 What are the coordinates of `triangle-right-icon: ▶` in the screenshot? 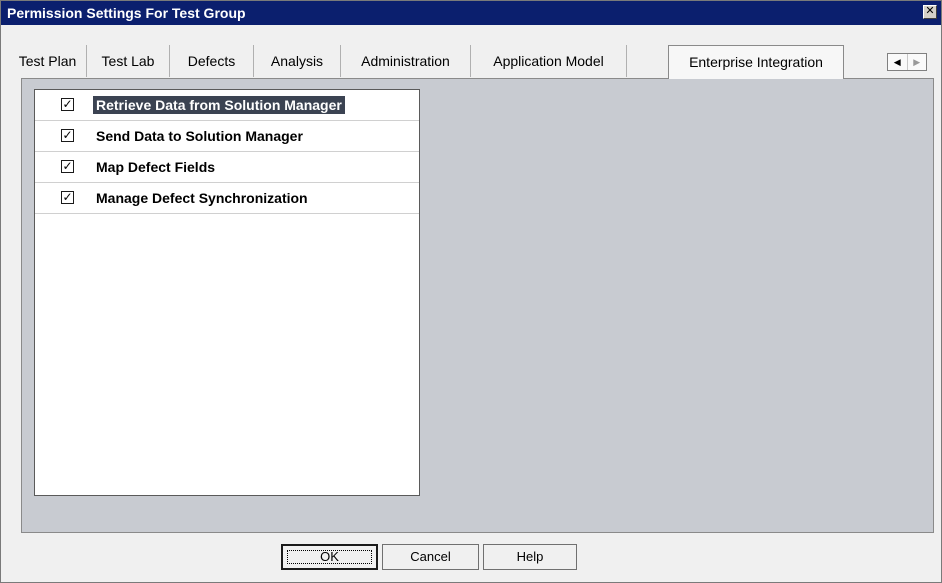 It's located at (916, 62).